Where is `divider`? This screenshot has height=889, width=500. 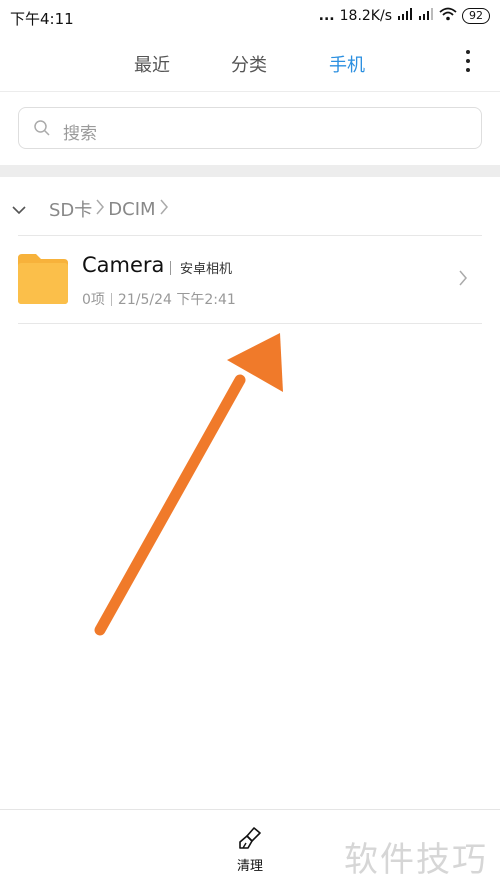
divider is located at coordinates (250, 809).